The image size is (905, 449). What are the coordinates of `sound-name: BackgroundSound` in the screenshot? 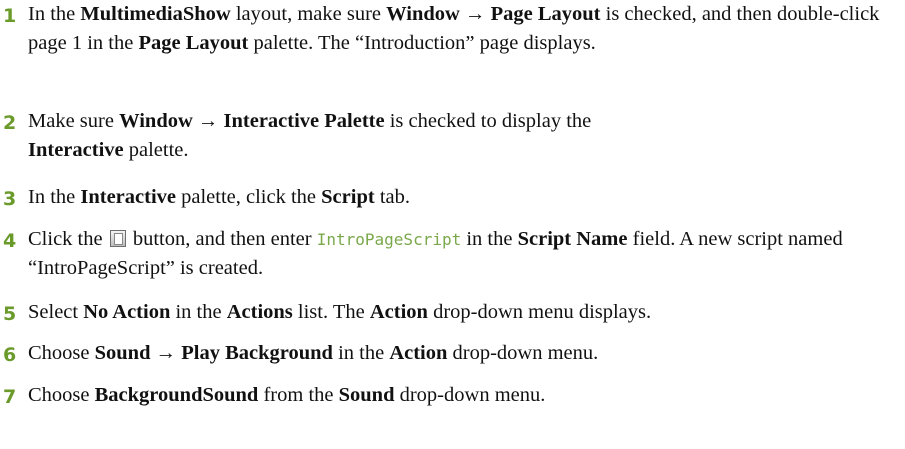 It's located at (176, 395).